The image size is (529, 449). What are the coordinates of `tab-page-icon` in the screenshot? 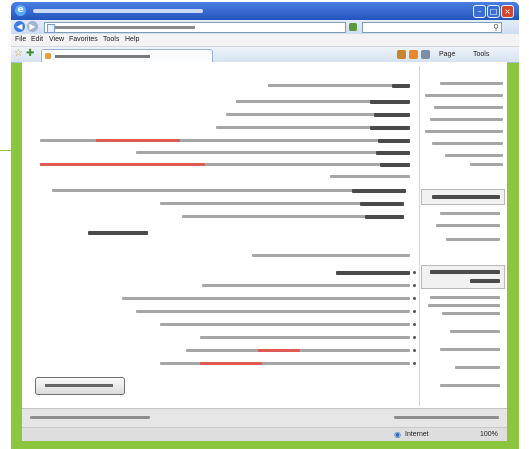 It's located at (48, 56).